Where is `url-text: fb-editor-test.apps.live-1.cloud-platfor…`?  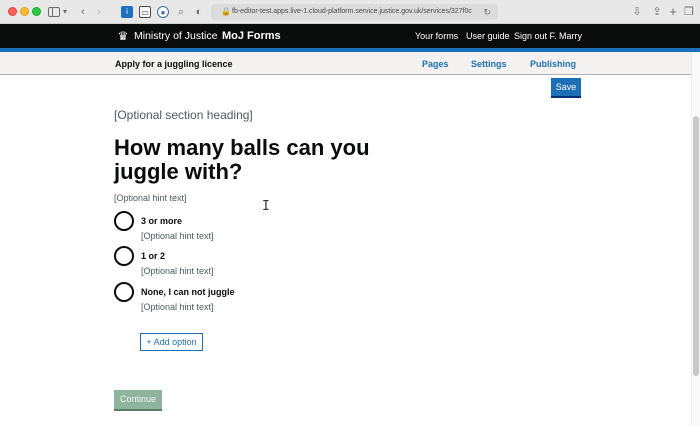
url-text: fb-editor-test.apps.live-1.cloud-platfor… is located at coordinates (352, 12).